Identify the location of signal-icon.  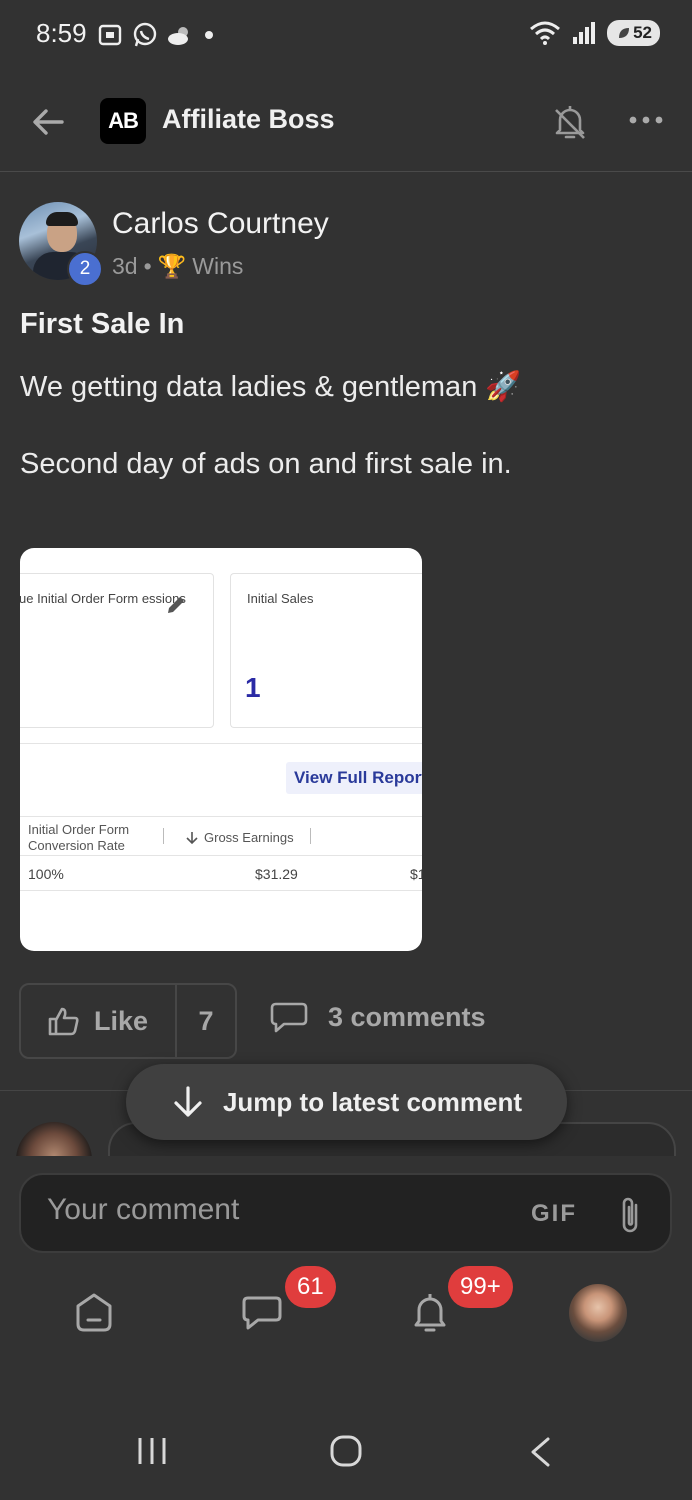
(584, 33).